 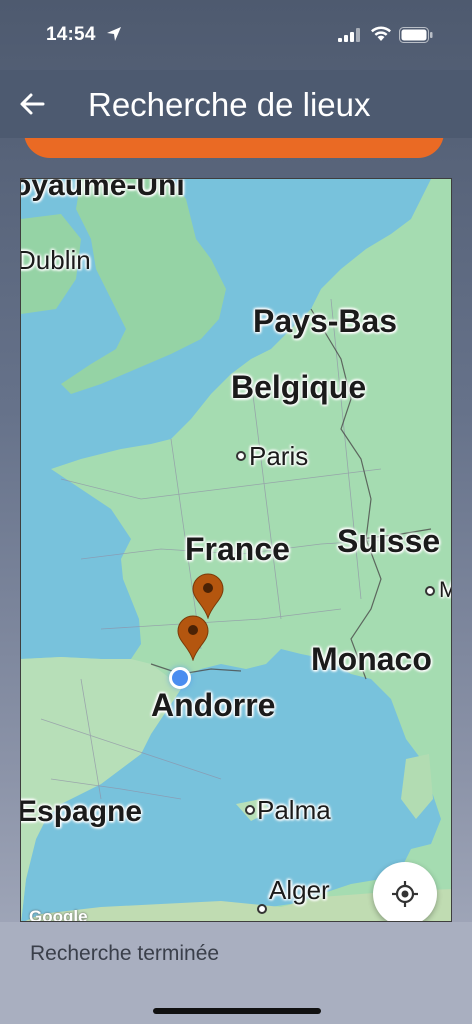 What do you see at coordinates (250, 810) in the screenshot?
I see `map-city-dot-palma` at bounding box center [250, 810].